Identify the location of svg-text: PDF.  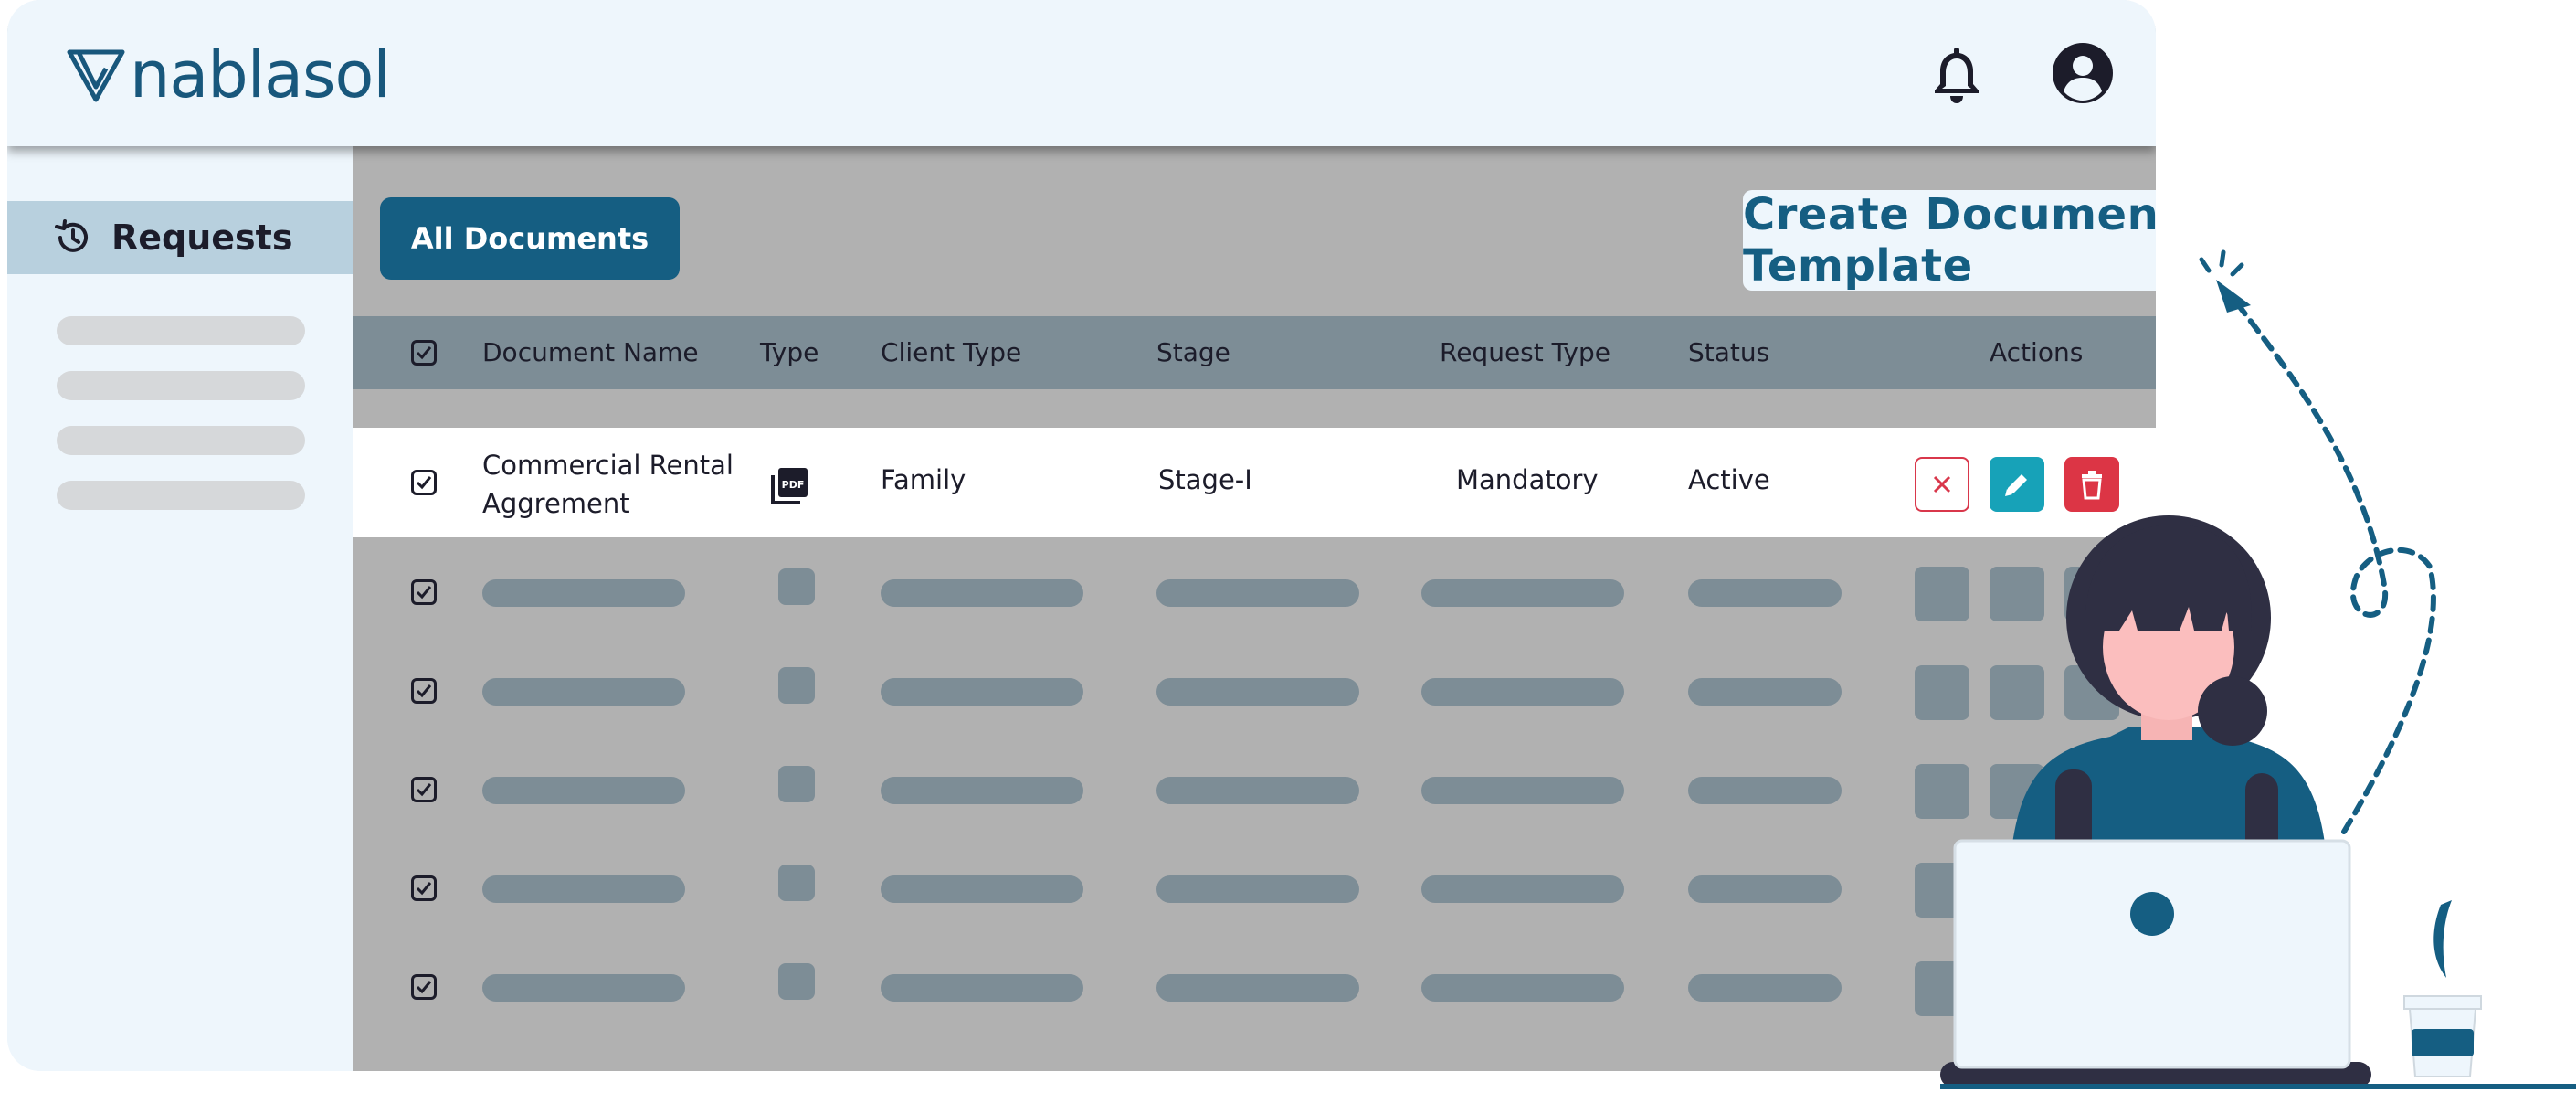
(793, 485).